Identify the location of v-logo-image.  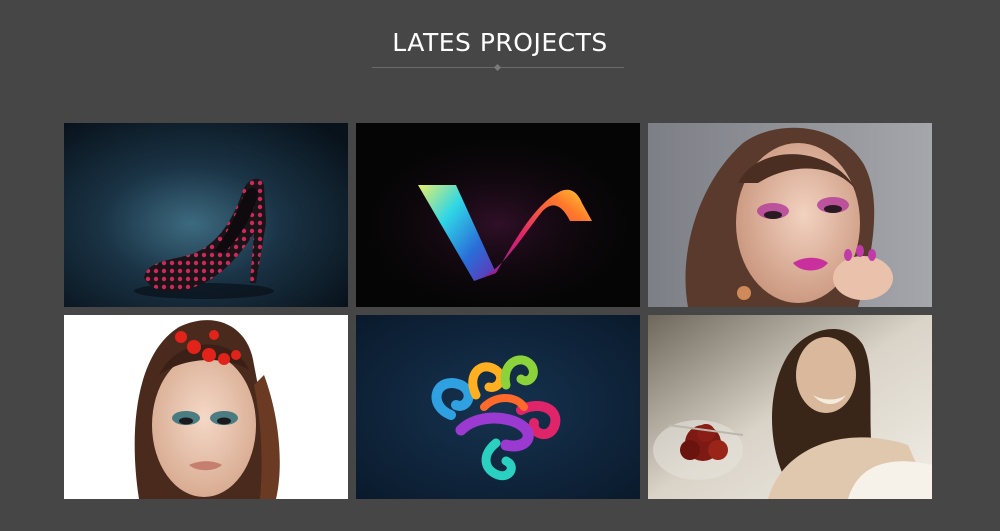
(498, 215).